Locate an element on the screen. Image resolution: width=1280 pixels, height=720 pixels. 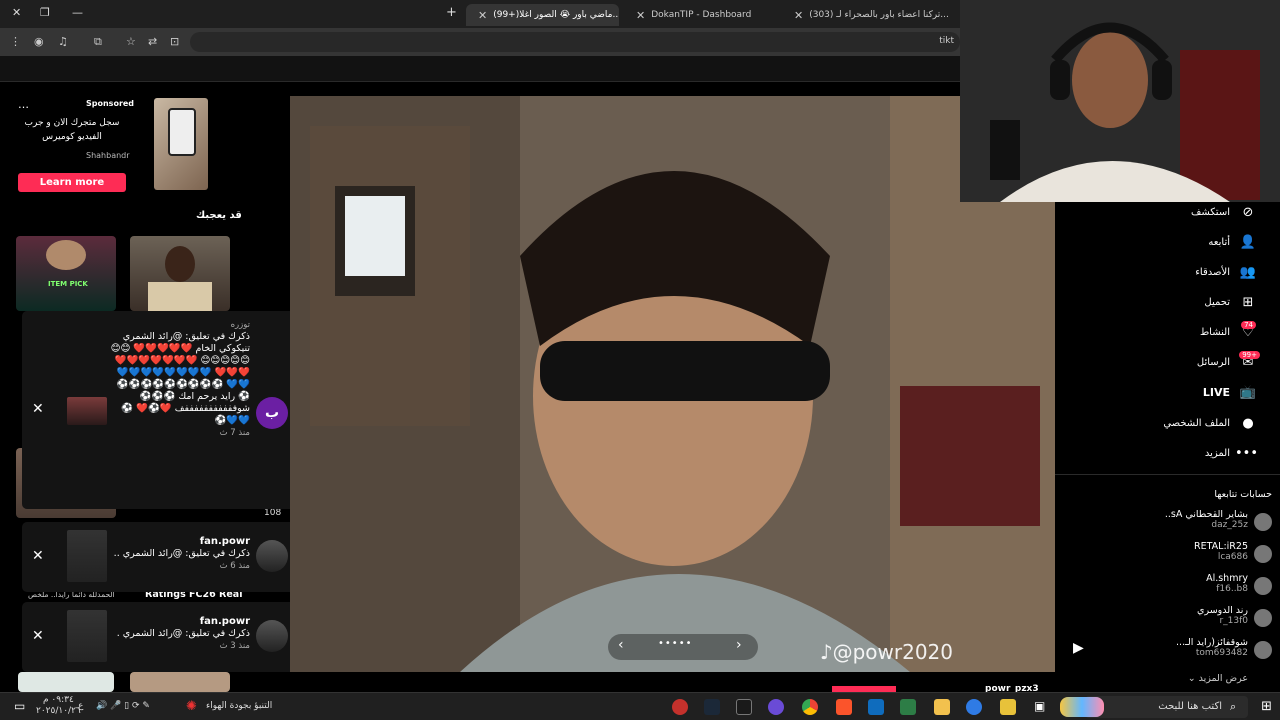
restore-window-icon: ❐ is located at coordinates (45, 12).